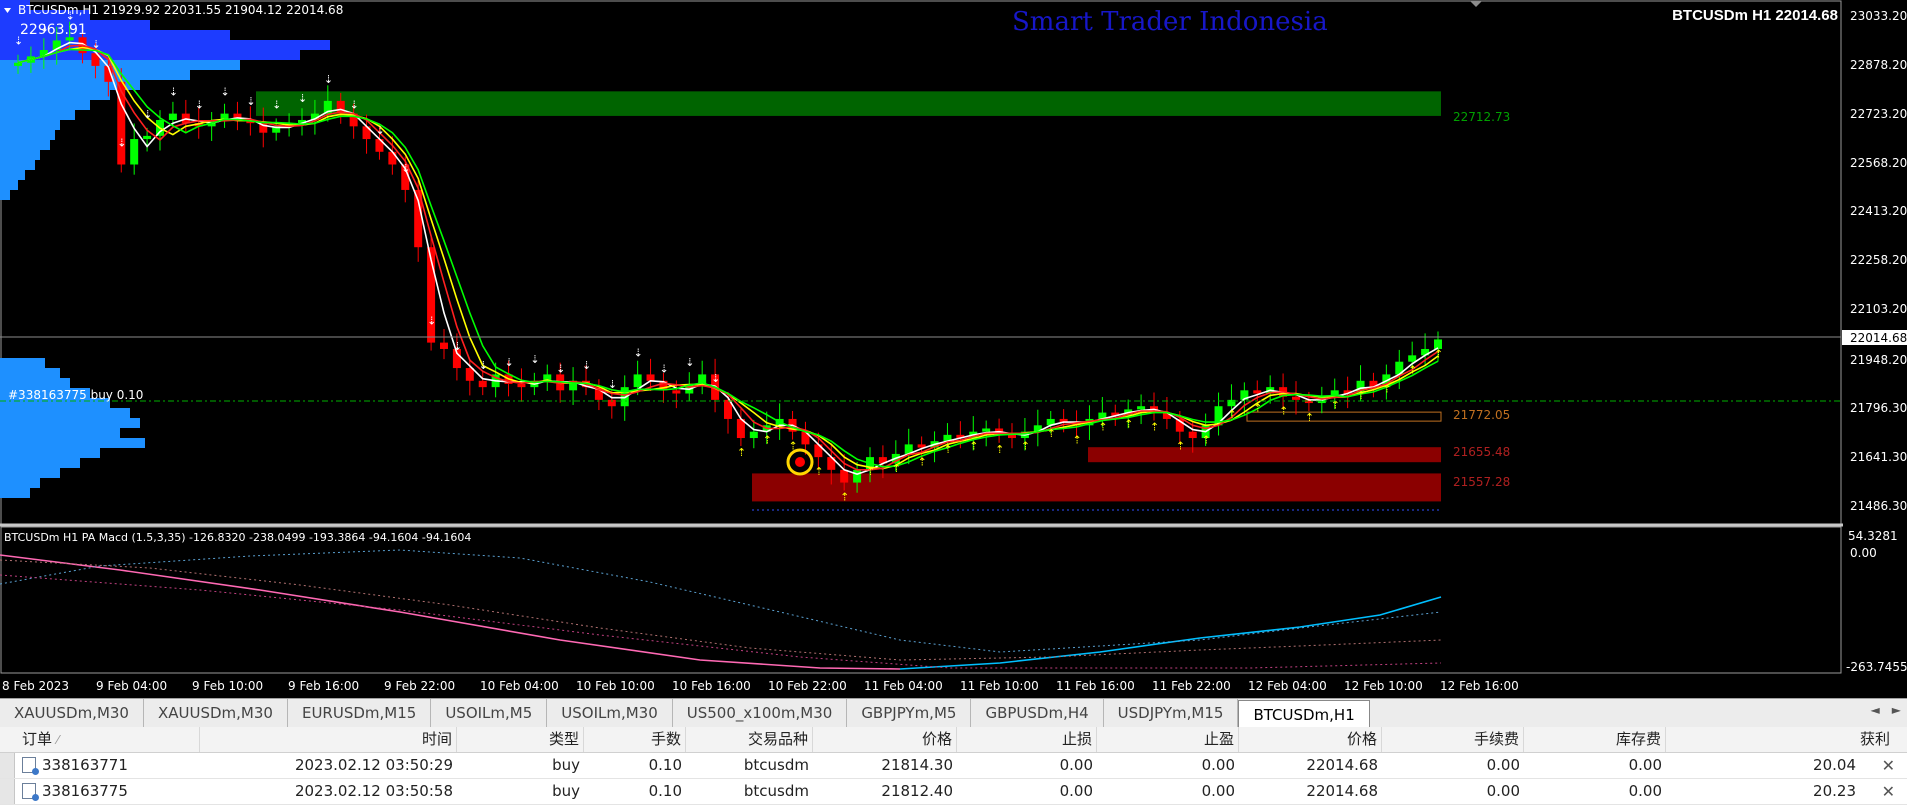 This screenshot has height=805, width=1907. What do you see at coordinates (131, 686) in the screenshot?
I see `time-tick: 9 Feb 04:00` at bounding box center [131, 686].